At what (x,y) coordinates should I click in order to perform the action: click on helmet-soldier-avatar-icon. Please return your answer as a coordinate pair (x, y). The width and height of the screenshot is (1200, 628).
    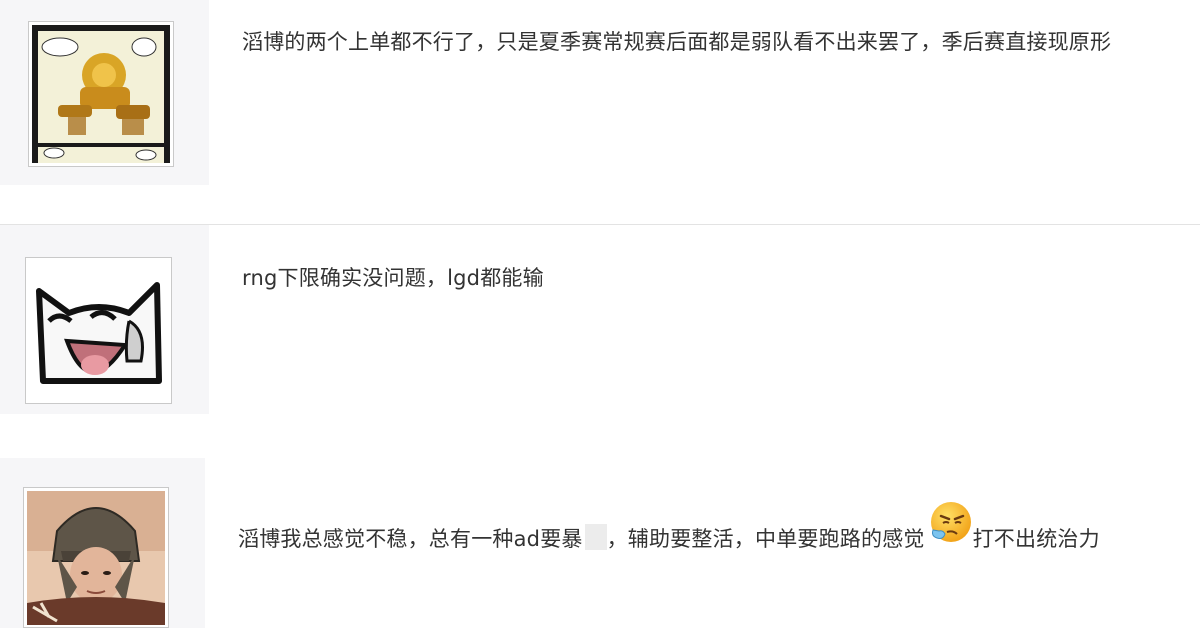
    Looking at the image, I should click on (96, 558).